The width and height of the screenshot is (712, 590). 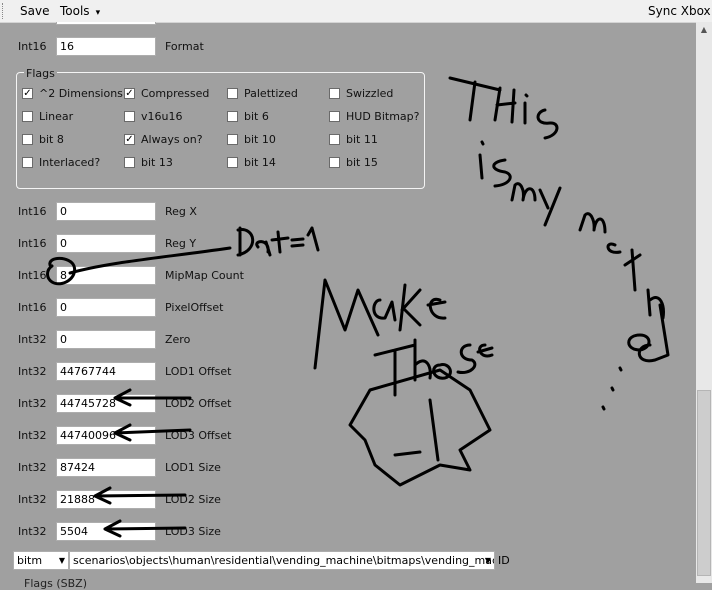 I want to click on flag-item: ✓ ^2 Dimensions, so click(x=72, y=94).